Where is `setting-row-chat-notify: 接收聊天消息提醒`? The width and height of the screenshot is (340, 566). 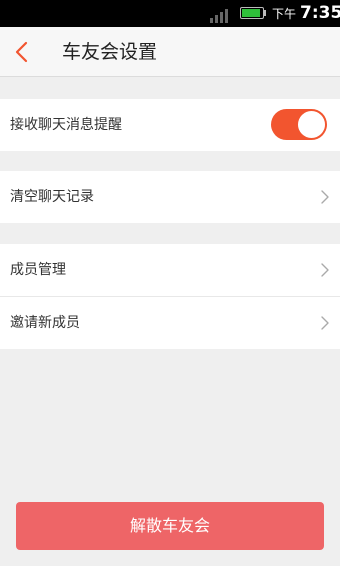
setting-row-chat-notify: 接收聊天消息提醒 is located at coordinates (170, 125).